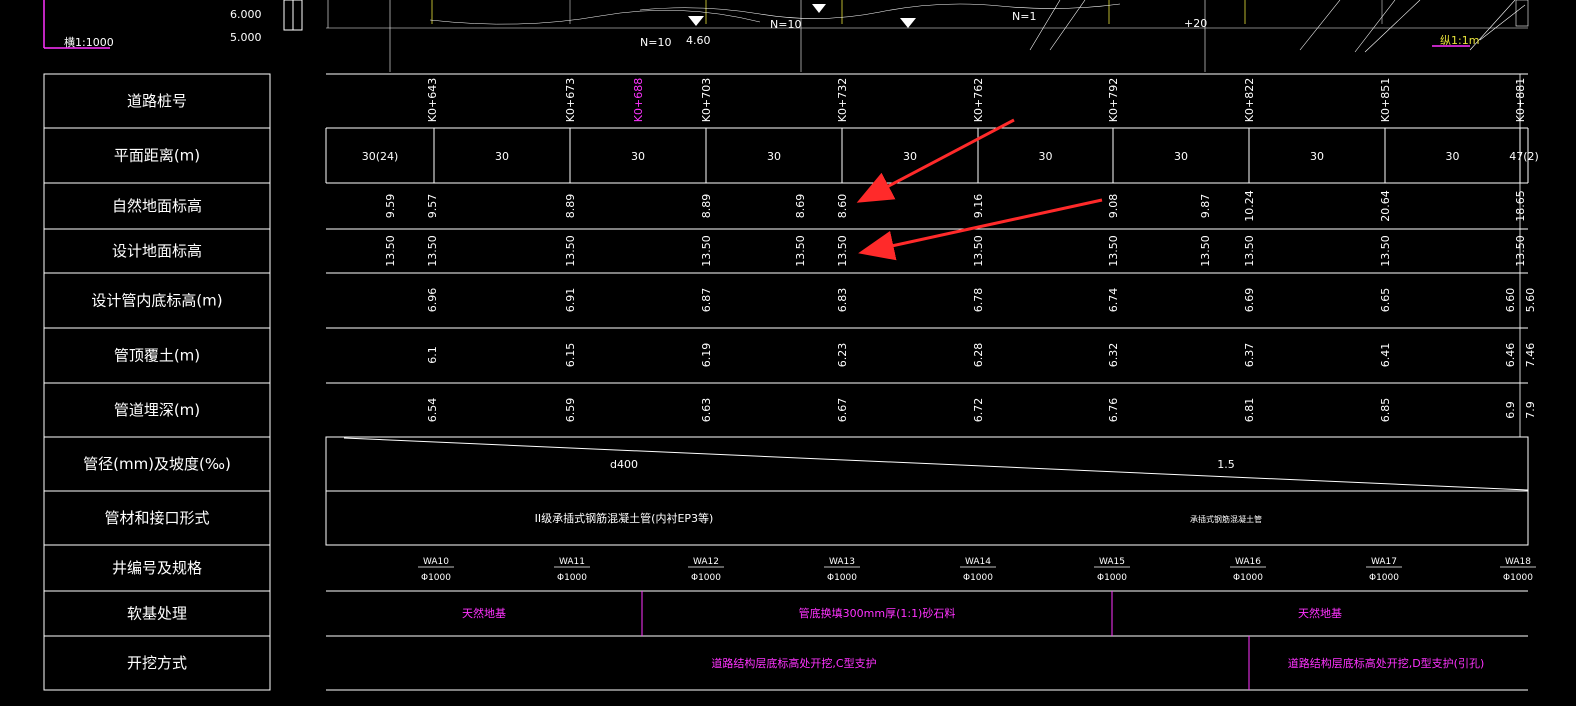  Describe the element at coordinates (572, 570) in the screenshot. I see `well-marker: WA11 Φ1000` at that location.